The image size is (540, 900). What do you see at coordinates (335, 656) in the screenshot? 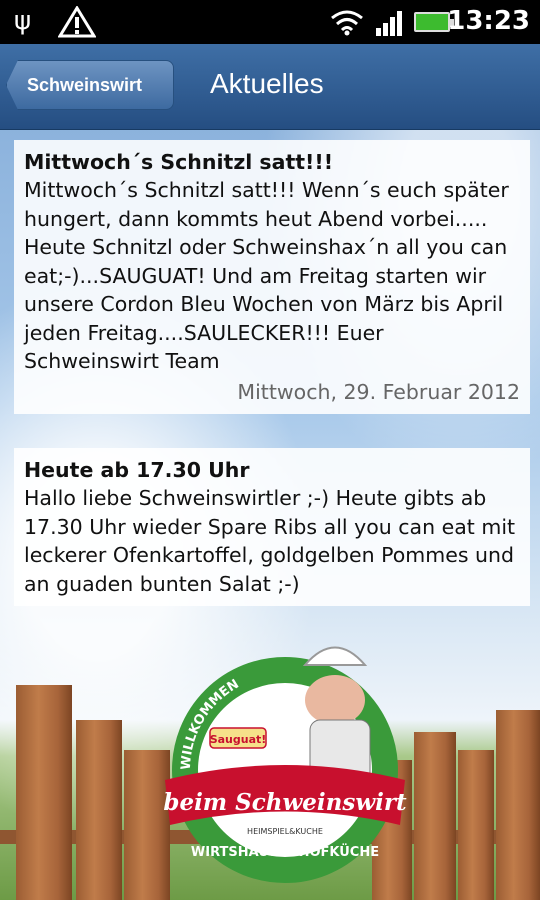
I see `chef-hat-icon` at bounding box center [335, 656].